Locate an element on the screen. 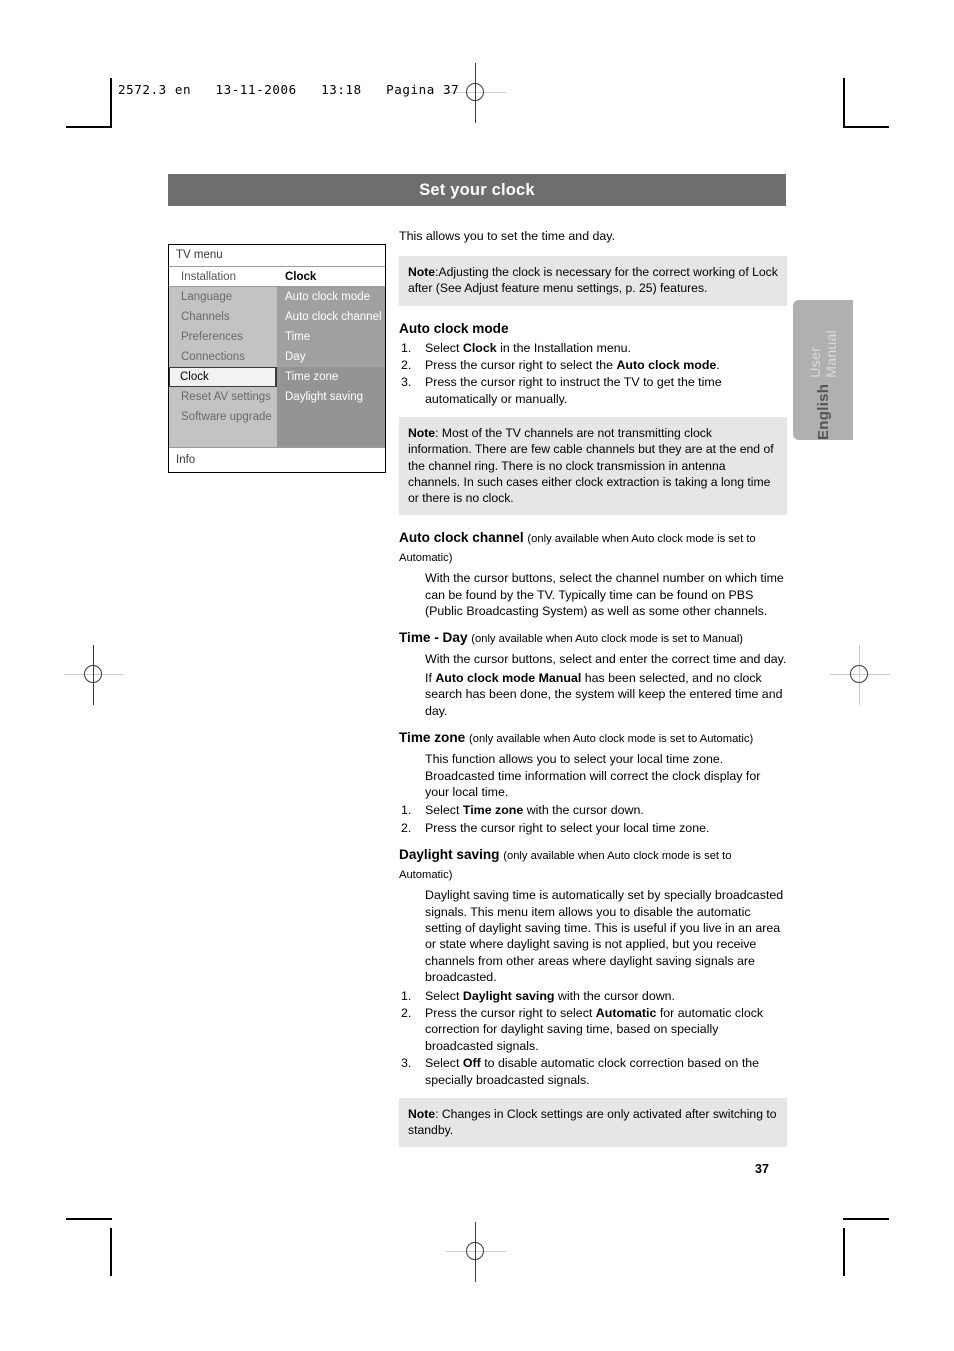  step-text-bold: Daylight saving is located at coordinates (508, 995).